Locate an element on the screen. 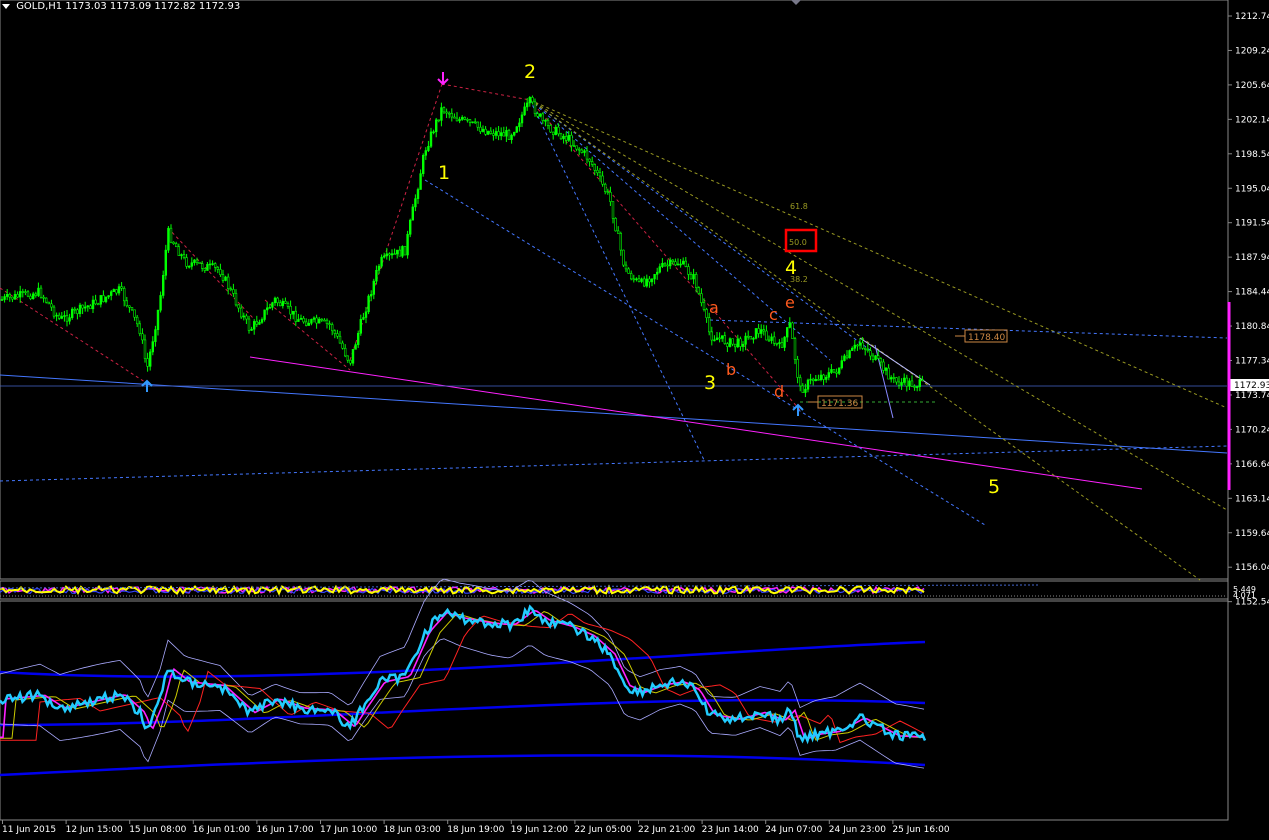  down-arrow-icon is located at coordinates (443, 79).